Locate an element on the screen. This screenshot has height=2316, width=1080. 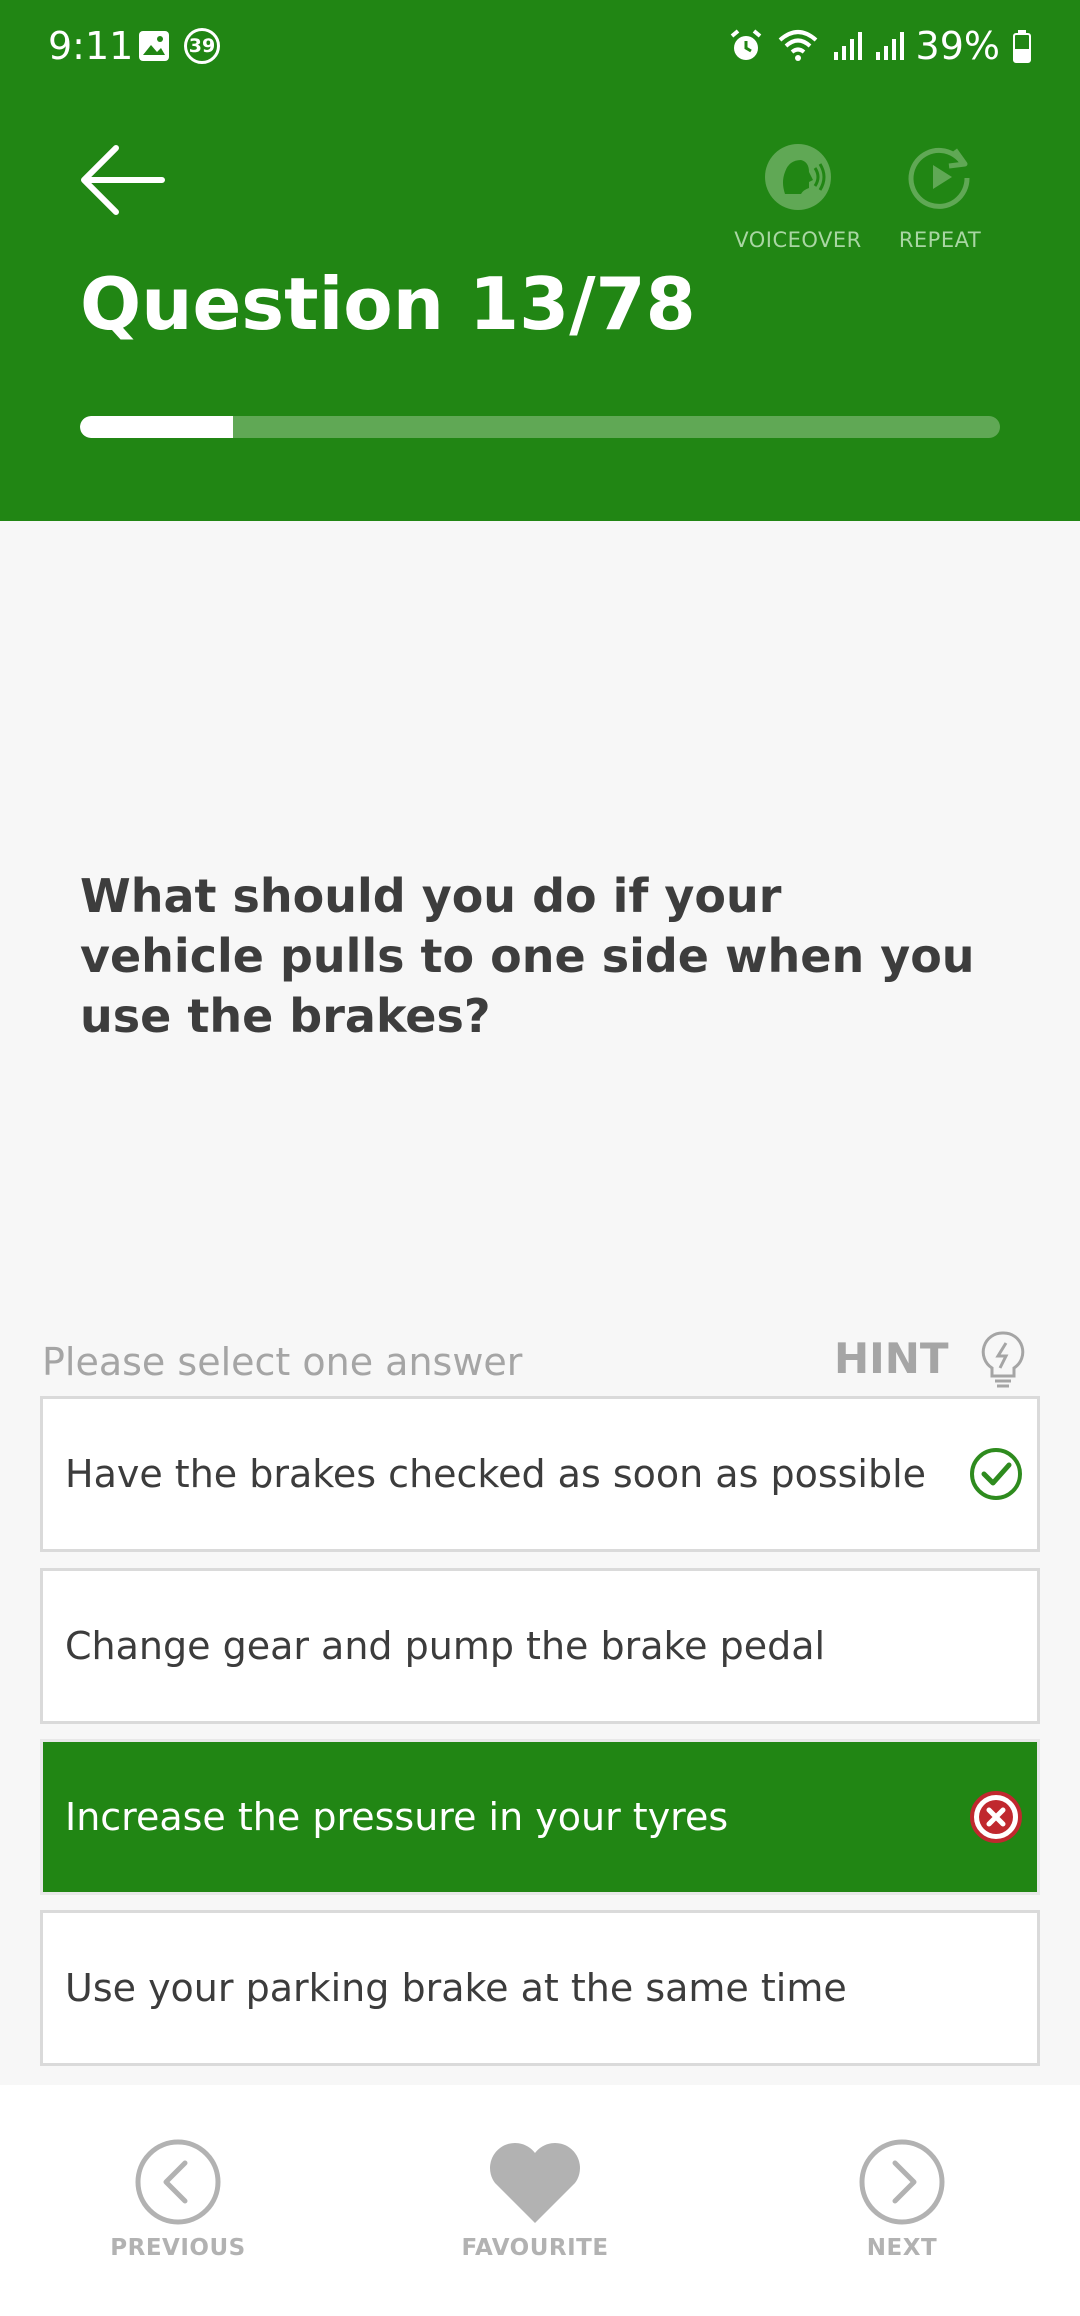
answer-text: Change gear and pump the brake pedal is located at coordinates (445, 1646).